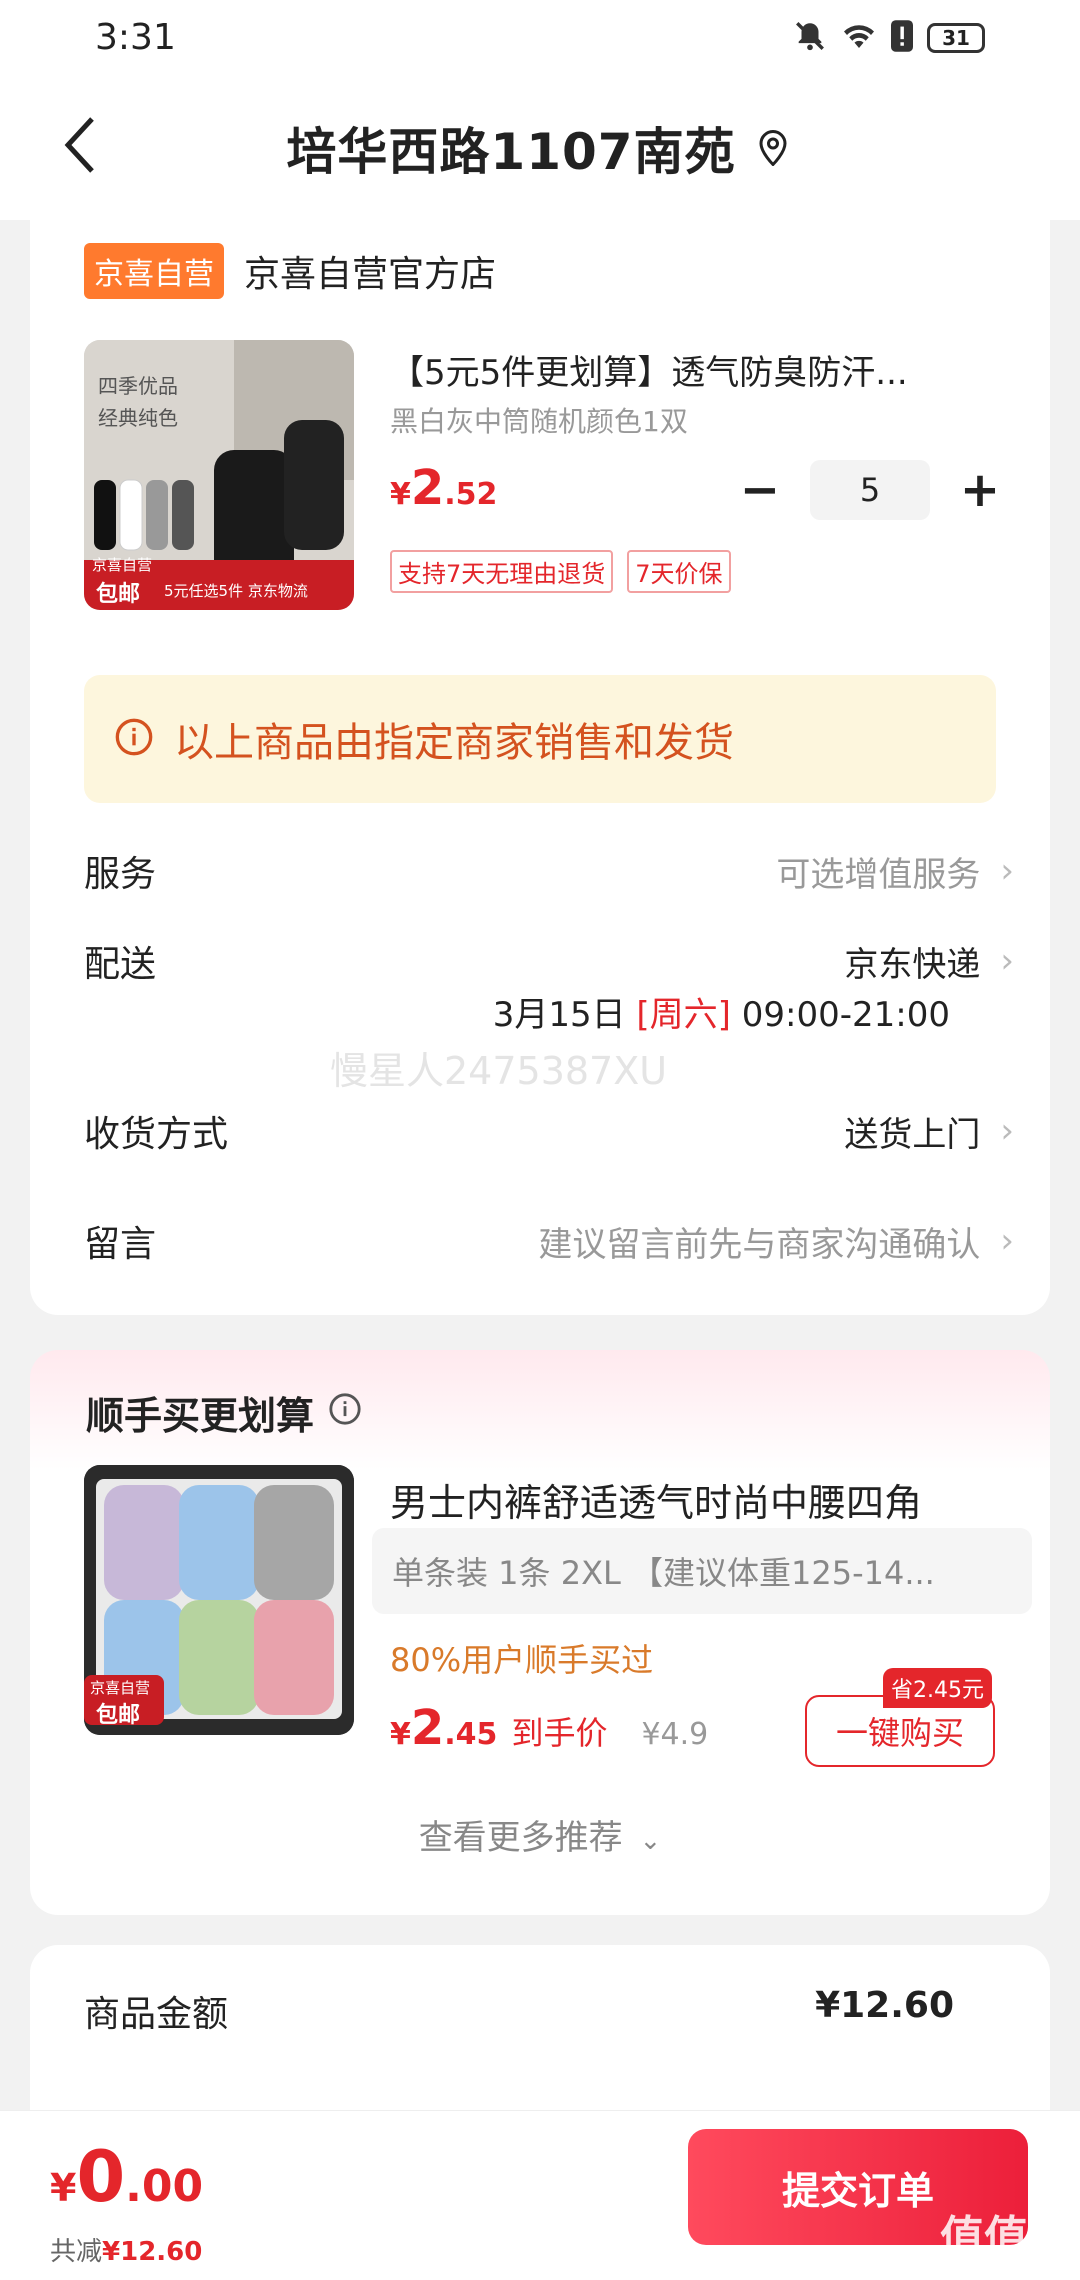  Describe the element at coordinates (118, 1715) in the screenshot. I see `rec-image-badge-main: 包邮` at that location.